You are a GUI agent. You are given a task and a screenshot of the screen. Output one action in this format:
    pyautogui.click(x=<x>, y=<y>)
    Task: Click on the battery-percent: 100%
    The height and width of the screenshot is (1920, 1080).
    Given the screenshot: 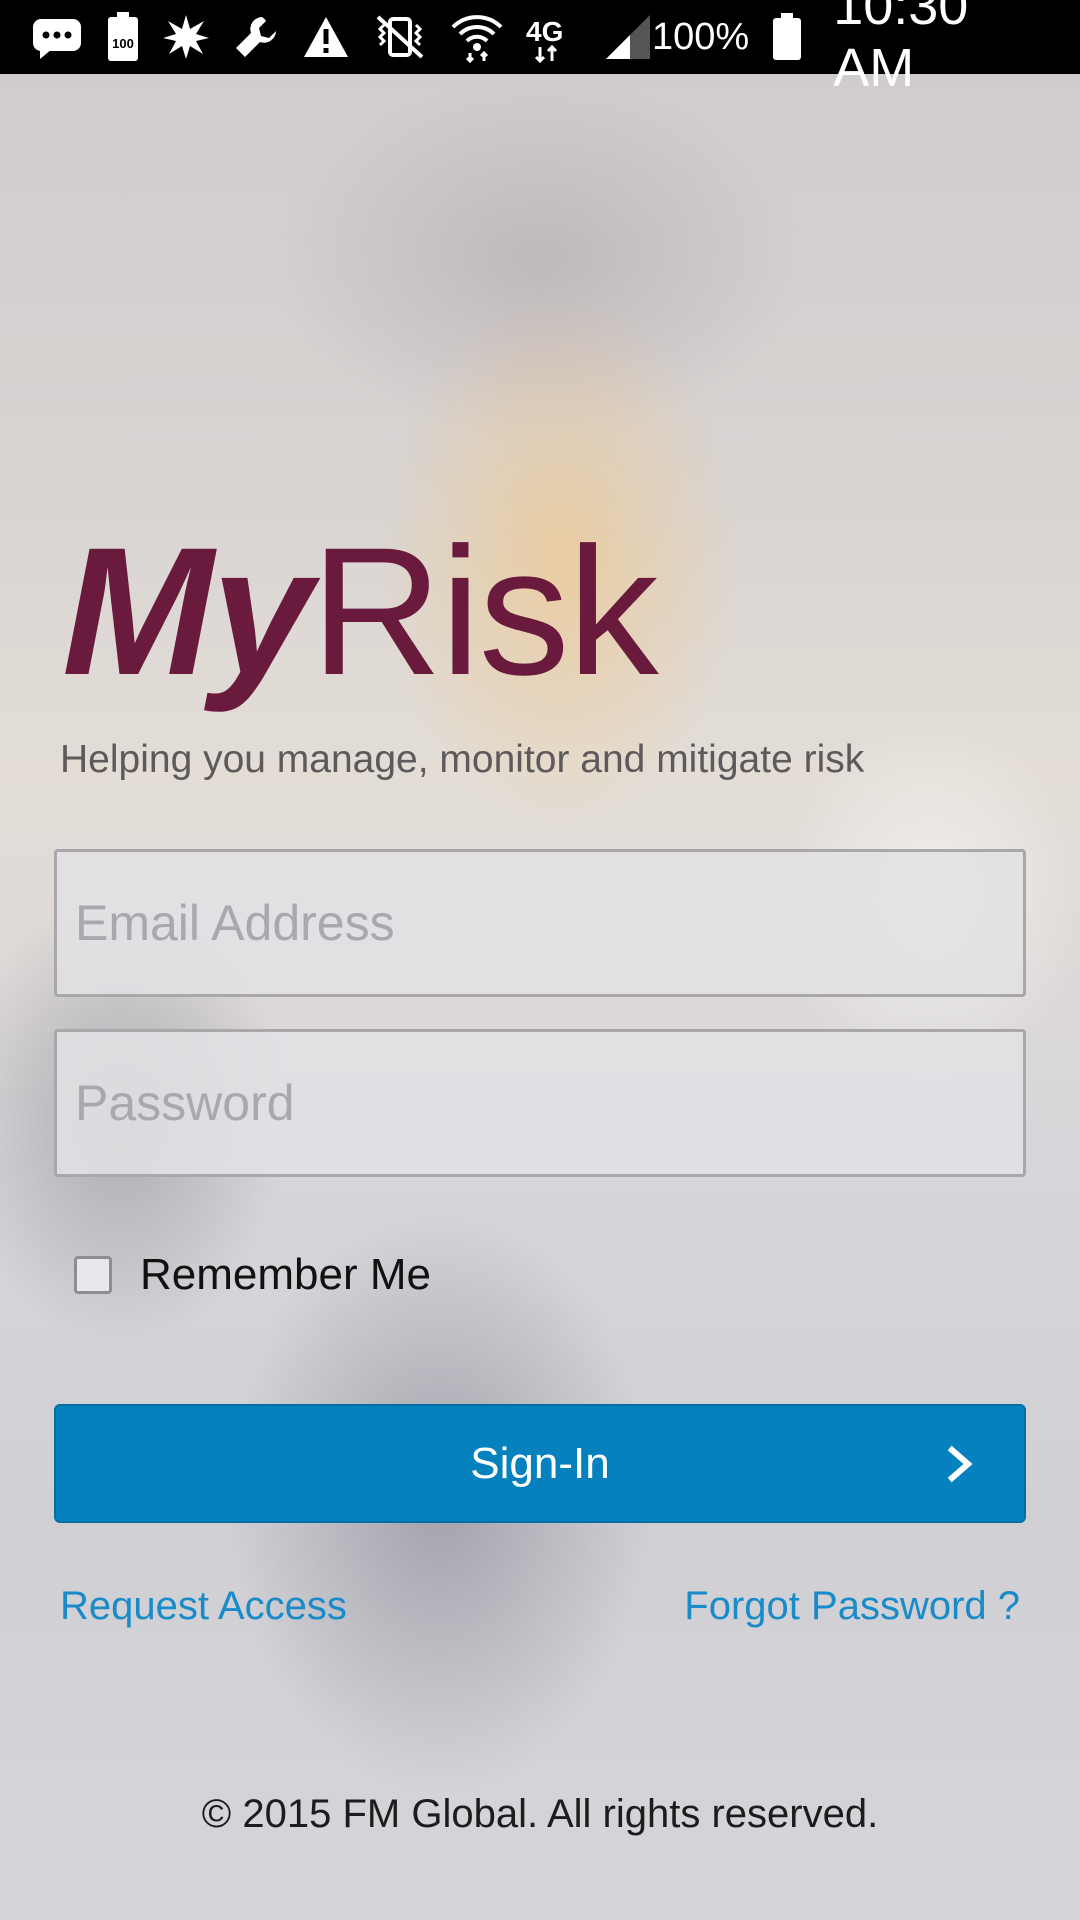 What is the action you would take?
    pyautogui.click(x=701, y=36)
    